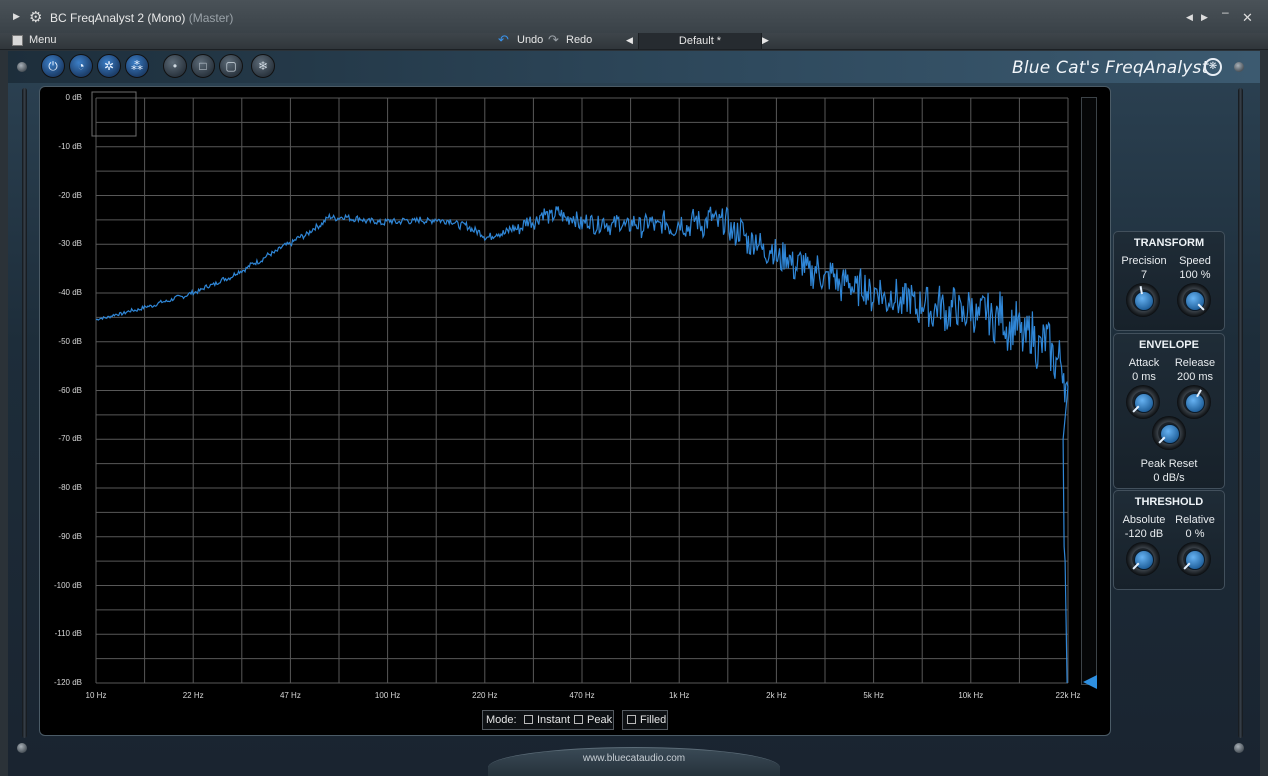 The image size is (1268, 776). Describe the element at coordinates (971, 695) in the screenshot. I see `x-tick-label: 10k Hz` at that location.